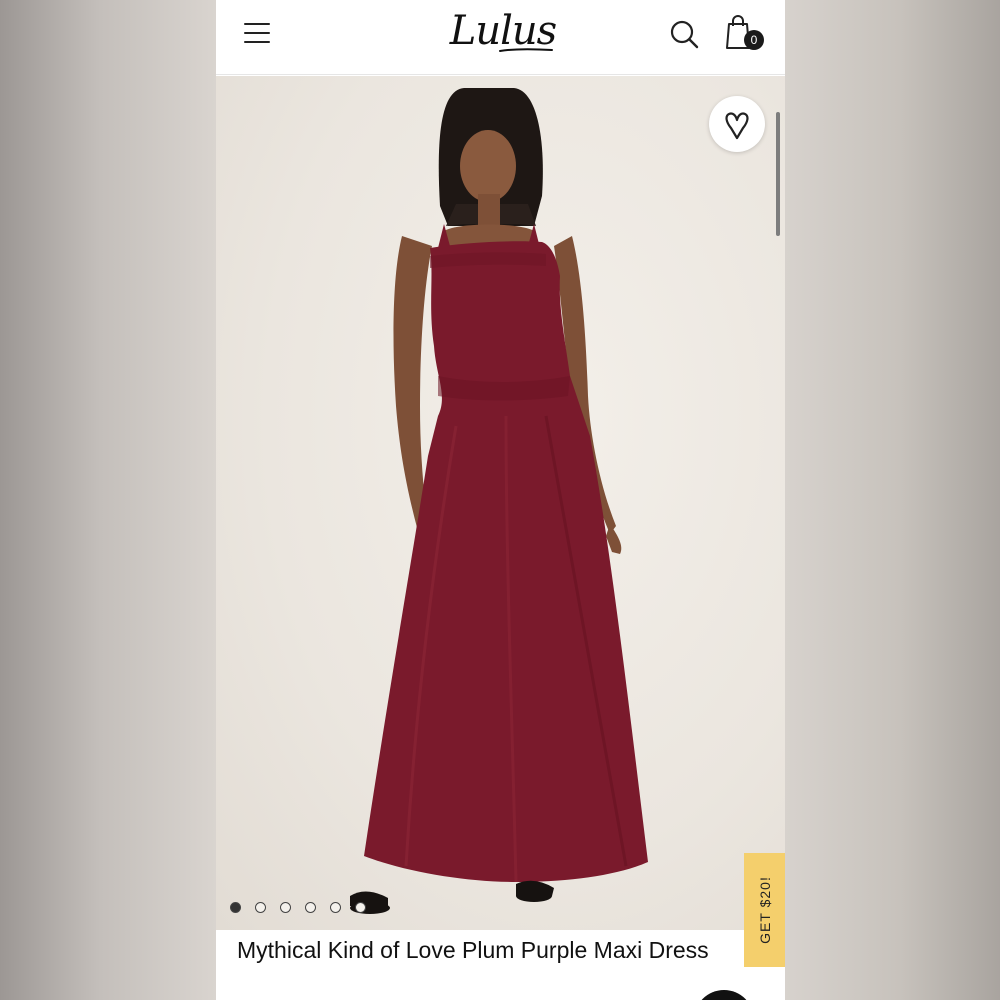 Image resolution: width=1000 pixels, height=1000 pixels. I want to click on promo-tab: GET $20!, so click(764, 910).